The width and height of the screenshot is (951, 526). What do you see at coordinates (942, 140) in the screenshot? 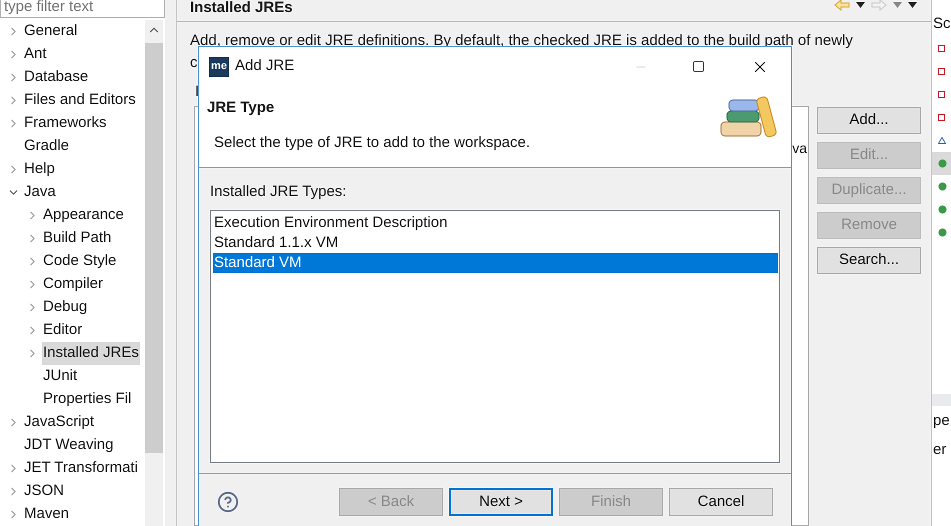
I see `triangle-icon` at bounding box center [942, 140].